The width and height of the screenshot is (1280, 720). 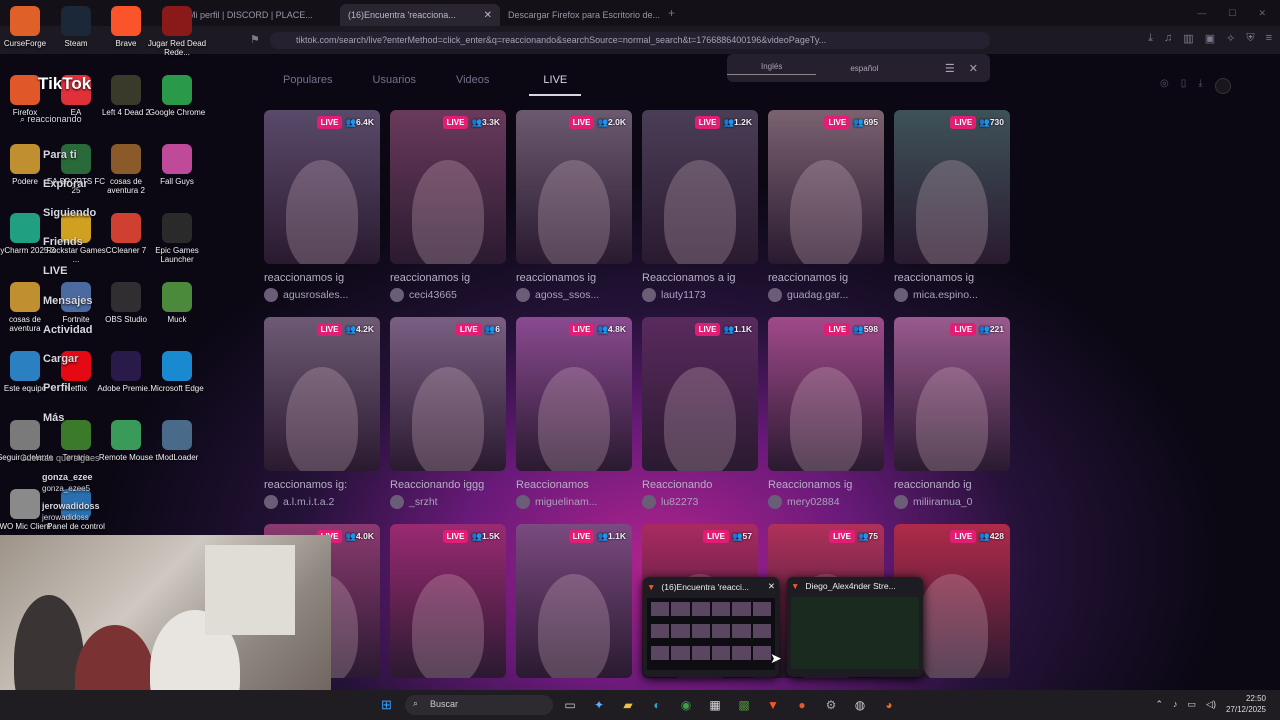 What do you see at coordinates (177, 165) in the screenshot?
I see `desktop-icon: Fall Guys` at bounding box center [177, 165].